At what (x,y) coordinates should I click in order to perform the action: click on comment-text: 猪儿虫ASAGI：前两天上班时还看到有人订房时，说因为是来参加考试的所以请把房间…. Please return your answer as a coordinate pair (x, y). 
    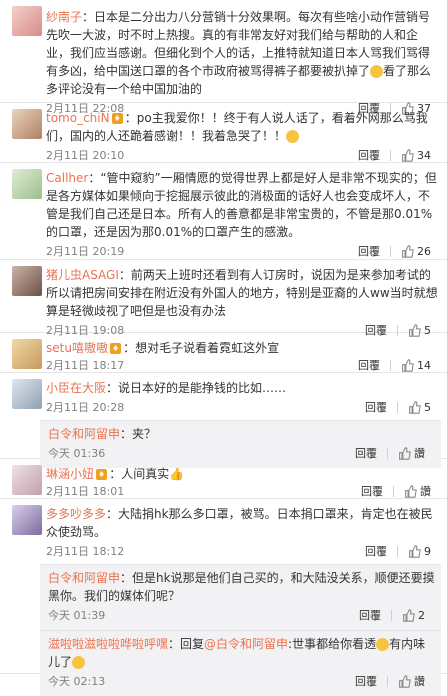
    Looking at the image, I should click on (243, 293).